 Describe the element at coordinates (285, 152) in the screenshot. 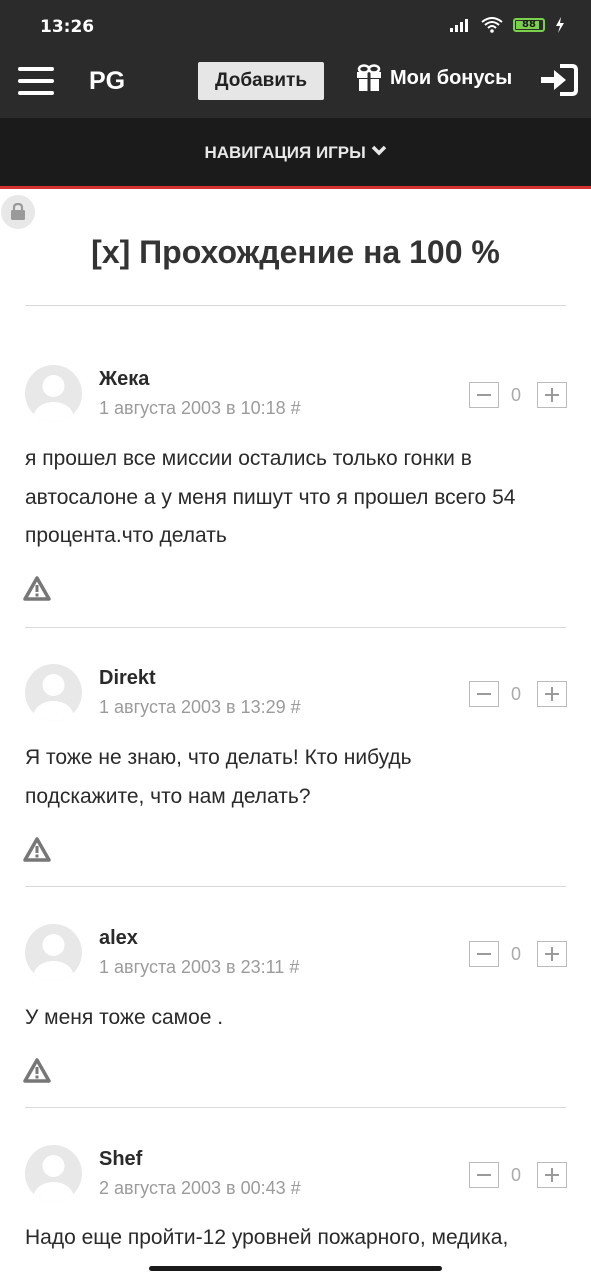

I see `game-navigation-label: НАВИГАЦИЯ ИГРЫ` at that location.